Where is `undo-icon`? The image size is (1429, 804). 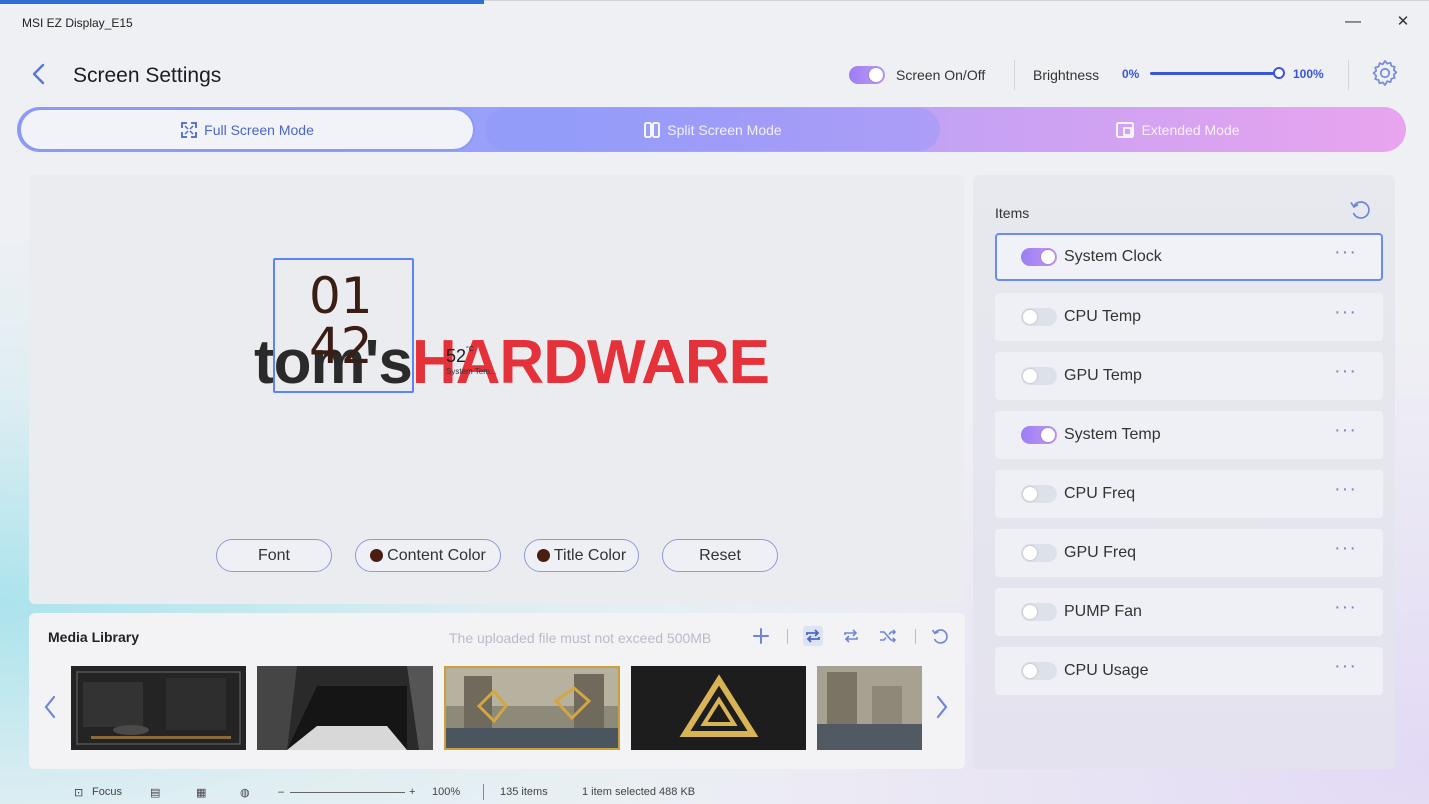
undo-icon is located at coordinates (940, 636).